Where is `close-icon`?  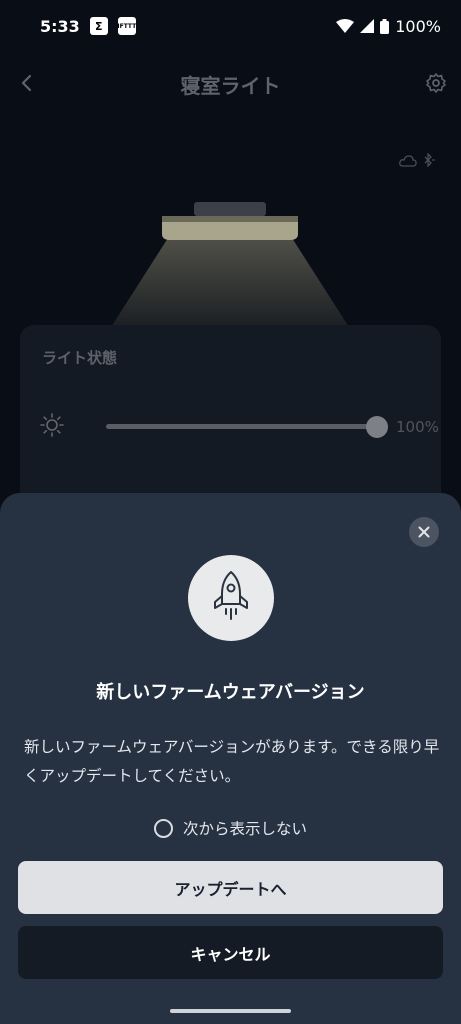 close-icon is located at coordinates (424, 532).